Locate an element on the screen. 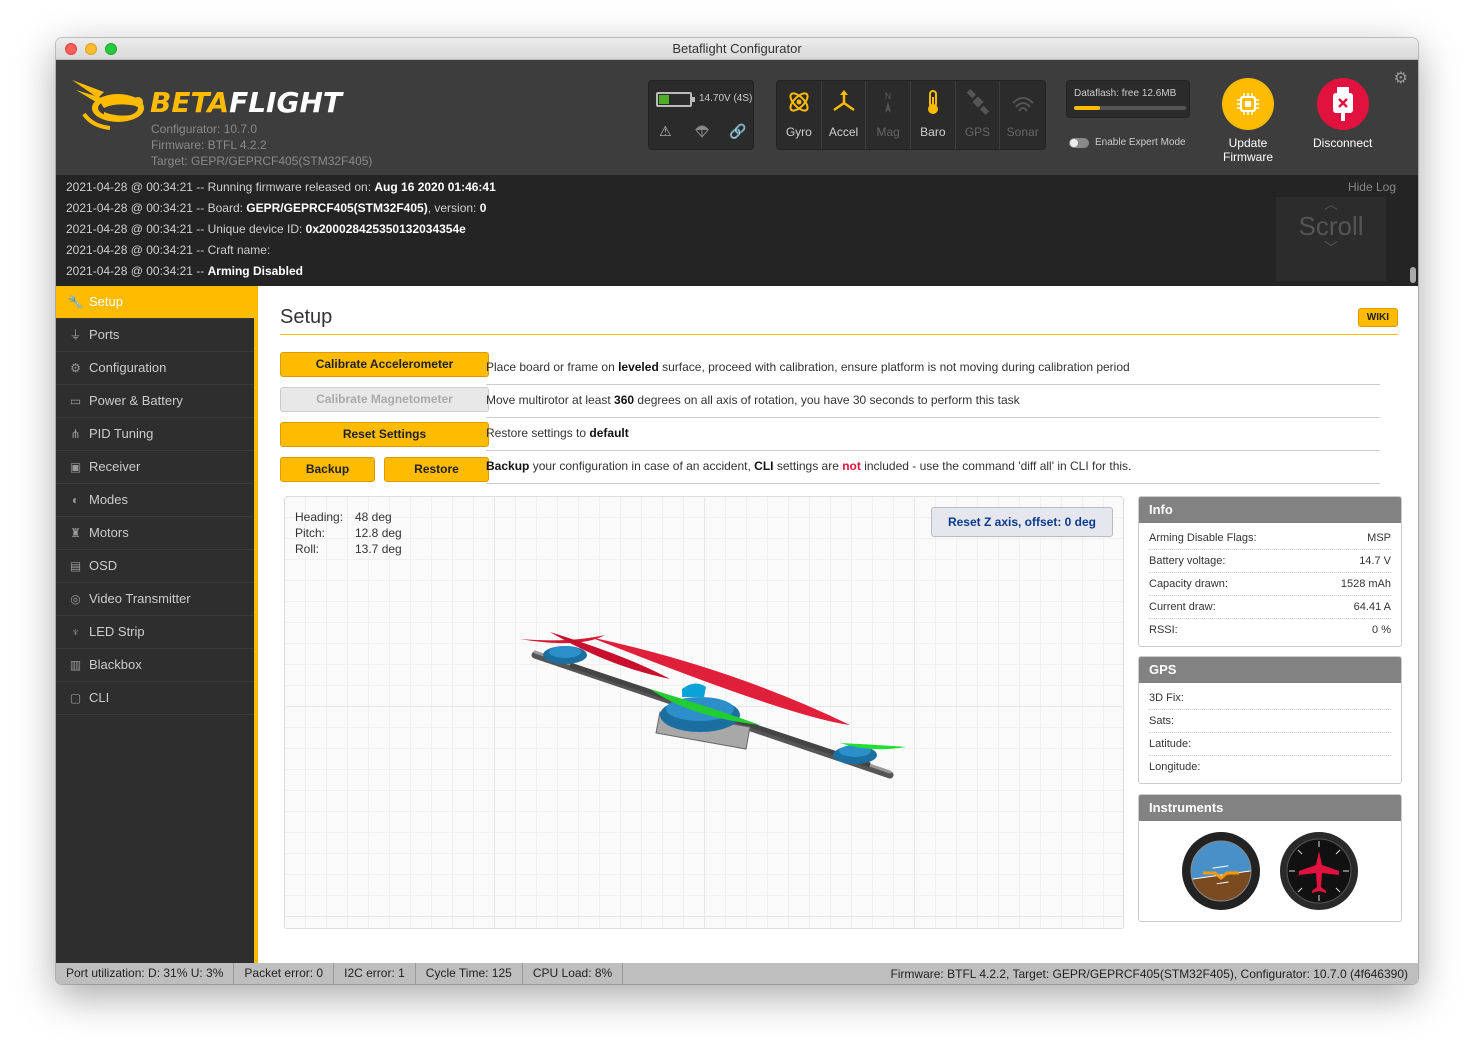 The height and width of the screenshot is (1058, 1474). log-scrollbar is located at coordinates (1413, 275).